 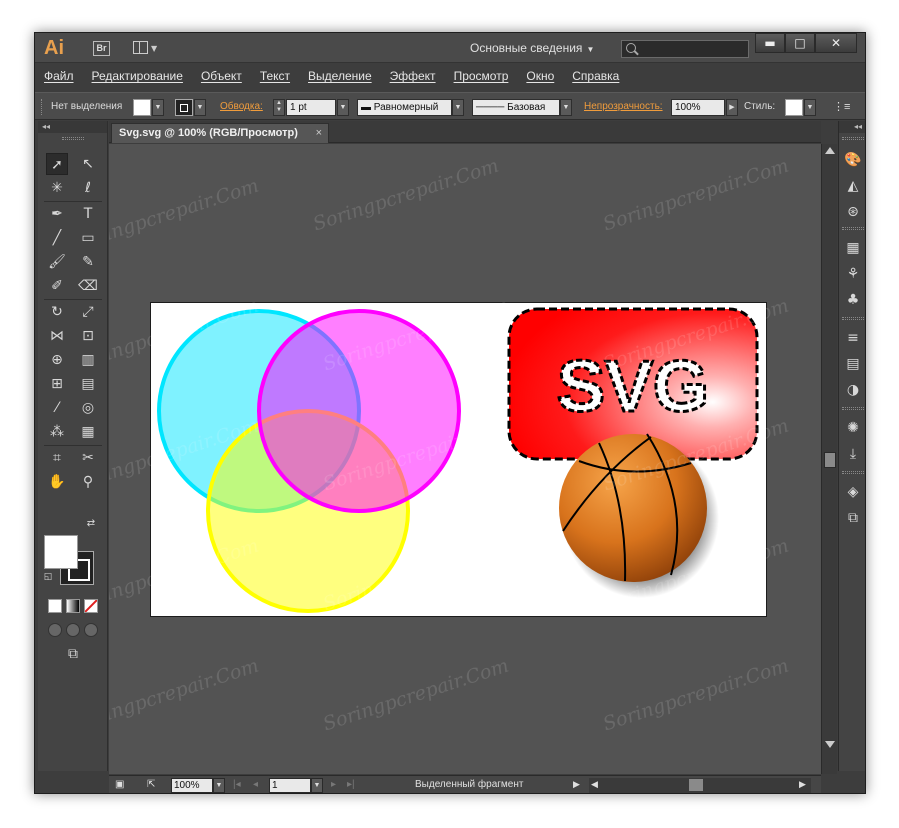 What do you see at coordinates (841, 106) in the screenshot?
I see `panel-menu-icon: ⋮≡` at bounding box center [841, 106].